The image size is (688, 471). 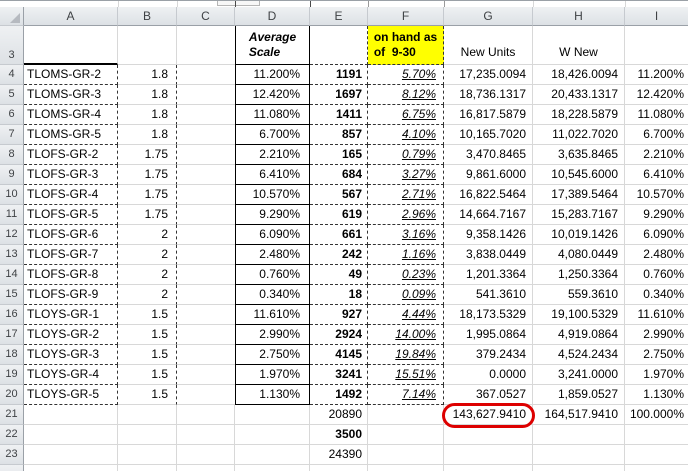 I want to click on select-all-button, so click(x=12, y=16).